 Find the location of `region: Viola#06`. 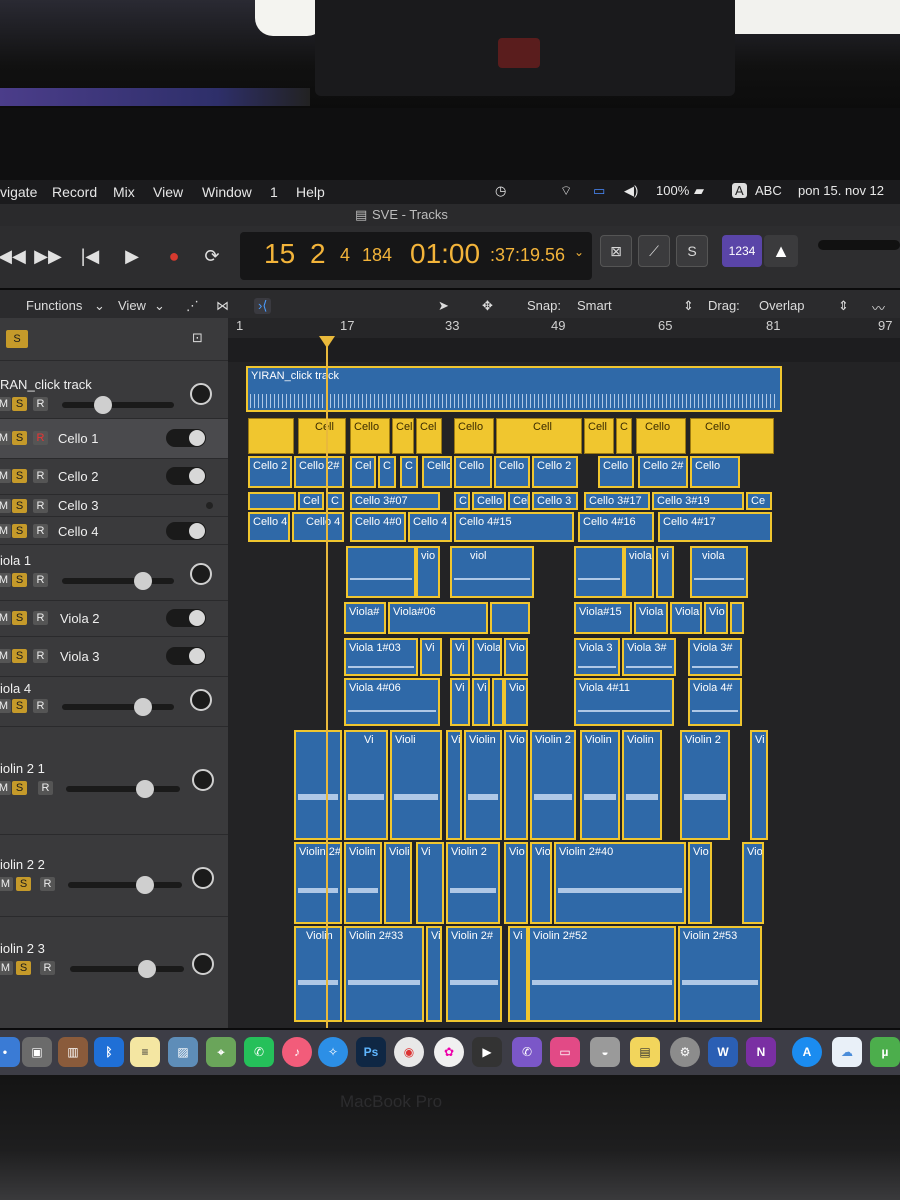

region: Viola#06 is located at coordinates (438, 618).